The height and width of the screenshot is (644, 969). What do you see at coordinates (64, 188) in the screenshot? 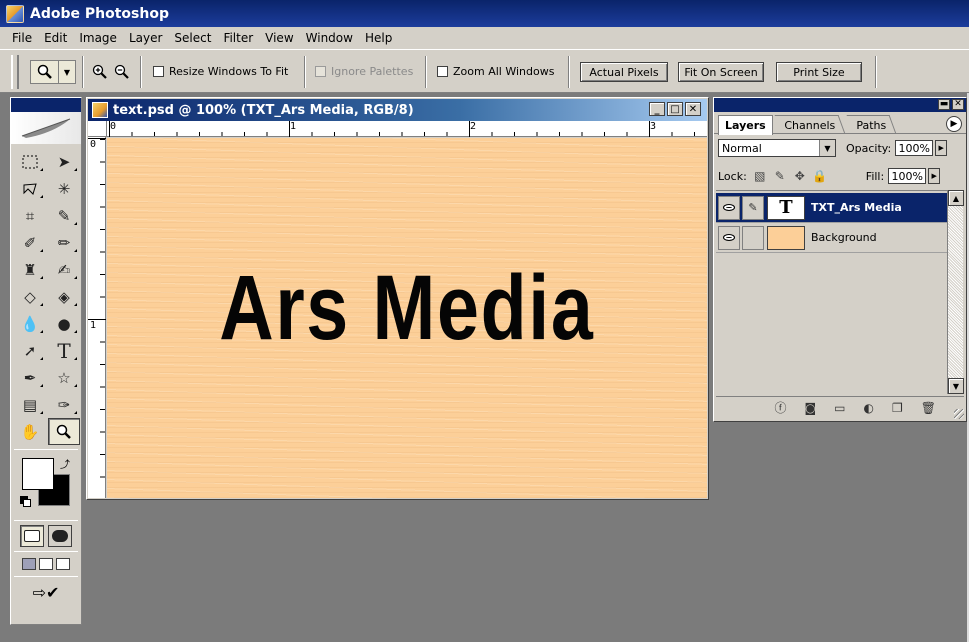
I see `magic-wand-icon: ✳` at bounding box center [64, 188].